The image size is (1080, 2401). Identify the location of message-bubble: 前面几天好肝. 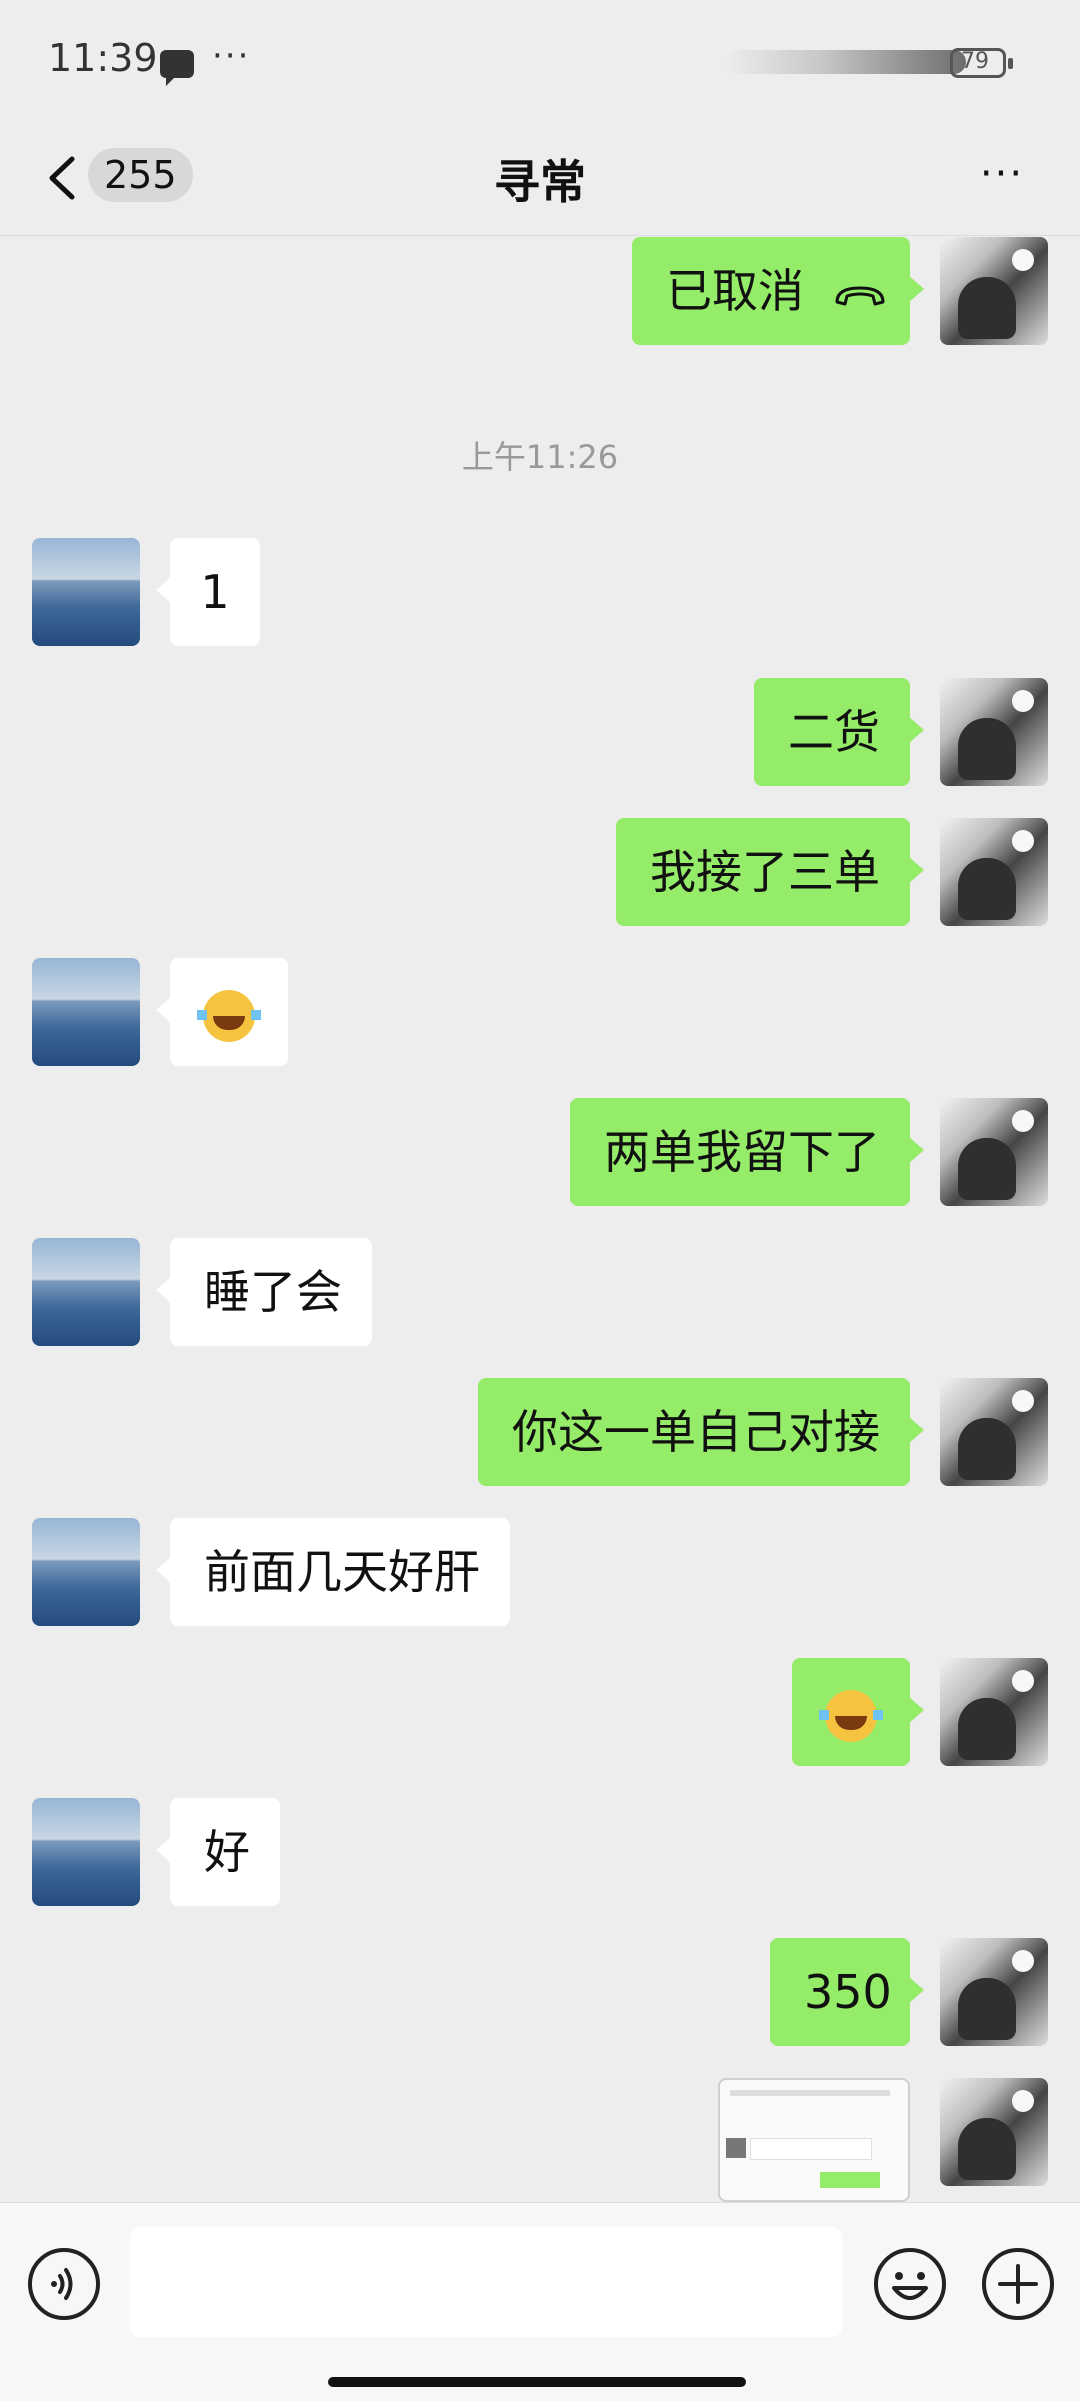
(333, 1572).